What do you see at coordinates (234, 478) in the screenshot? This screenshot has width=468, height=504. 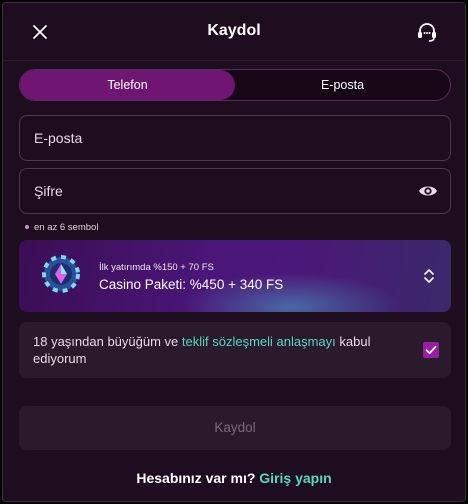 I see `login-prompt: Hesabınız var mı? Giriş yapın` at bounding box center [234, 478].